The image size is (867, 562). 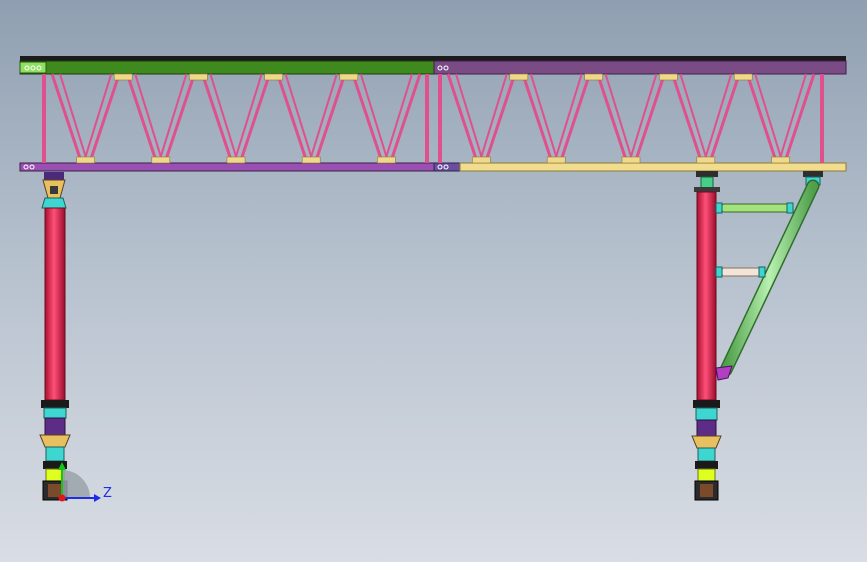 I want to click on diagonal-brace-highlight, so click(x=769, y=278).